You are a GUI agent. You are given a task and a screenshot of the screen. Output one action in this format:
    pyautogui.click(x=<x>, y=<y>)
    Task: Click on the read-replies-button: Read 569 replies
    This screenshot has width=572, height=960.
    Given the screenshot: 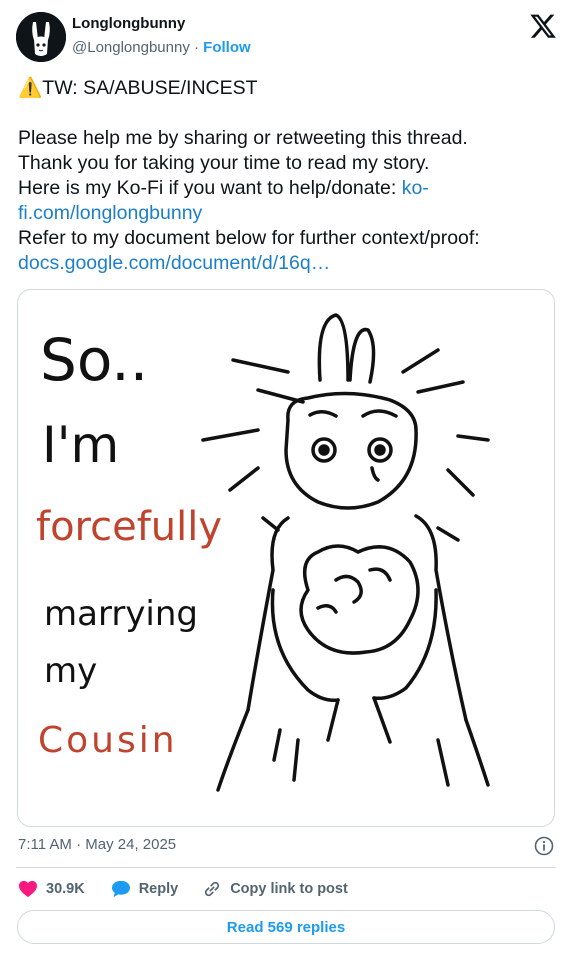 What is the action you would take?
    pyautogui.click(x=286, y=927)
    